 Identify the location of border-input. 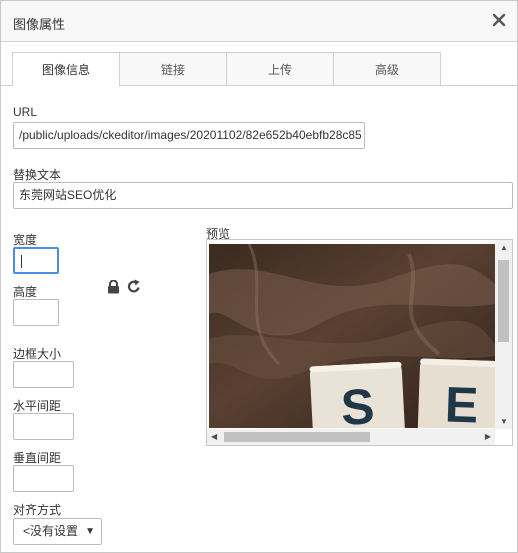
(43, 374).